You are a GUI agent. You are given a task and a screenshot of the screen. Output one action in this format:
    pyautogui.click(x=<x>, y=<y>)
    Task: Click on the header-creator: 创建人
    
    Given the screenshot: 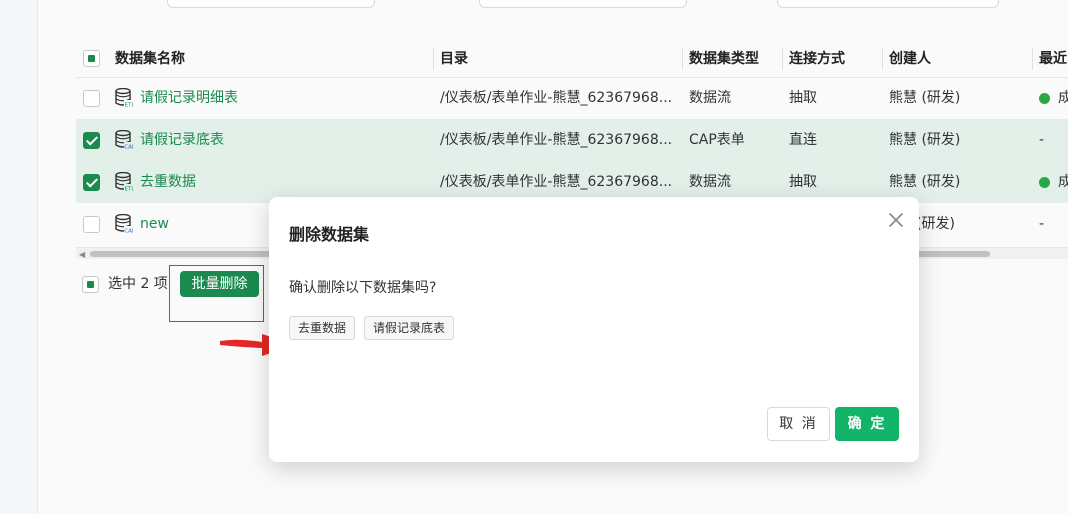 What is the action you would take?
    pyautogui.click(x=910, y=59)
    